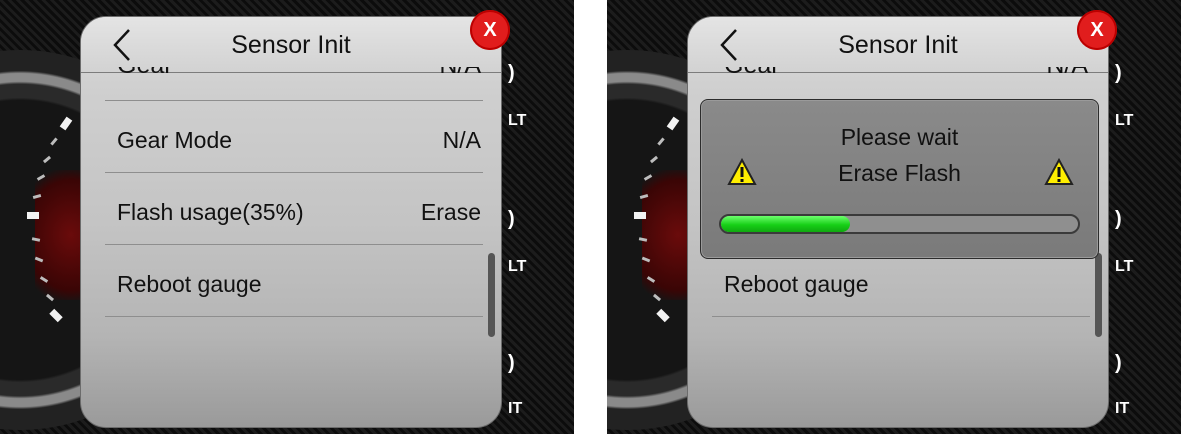  What do you see at coordinates (899, 137) in the screenshot?
I see `dialog-message: Please wait` at bounding box center [899, 137].